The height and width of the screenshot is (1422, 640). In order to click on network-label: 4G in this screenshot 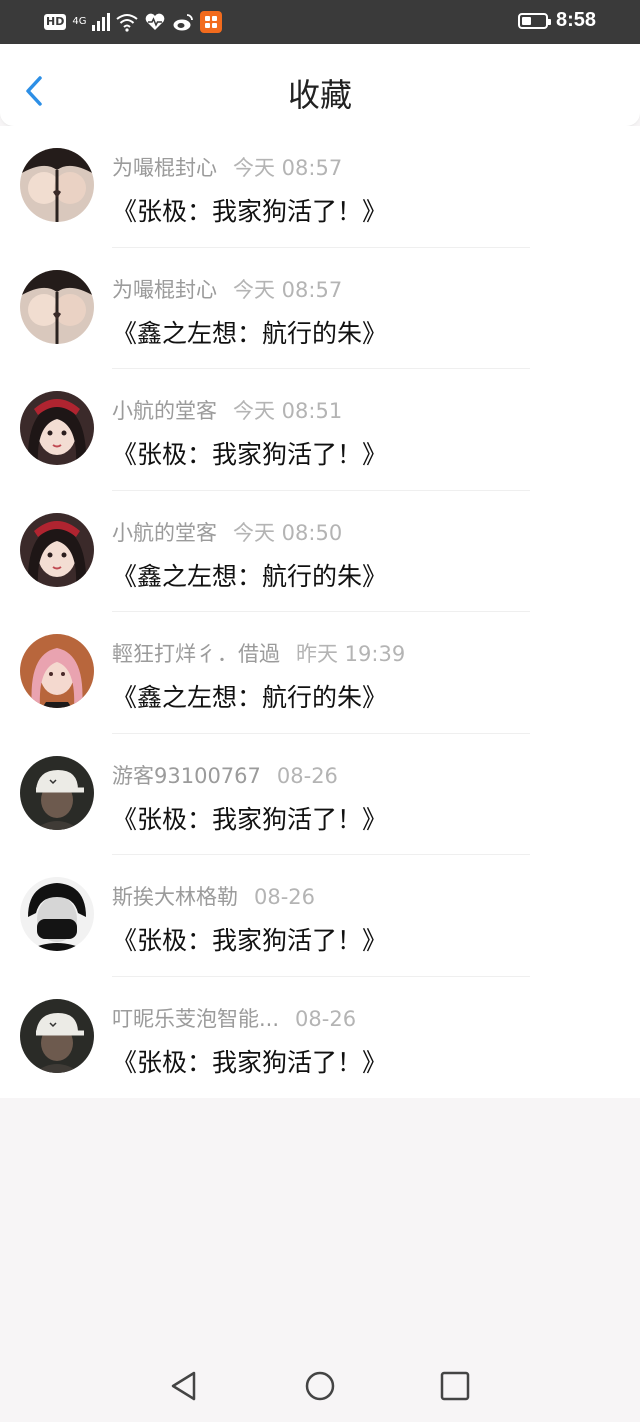, I will do `click(79, 21)`.